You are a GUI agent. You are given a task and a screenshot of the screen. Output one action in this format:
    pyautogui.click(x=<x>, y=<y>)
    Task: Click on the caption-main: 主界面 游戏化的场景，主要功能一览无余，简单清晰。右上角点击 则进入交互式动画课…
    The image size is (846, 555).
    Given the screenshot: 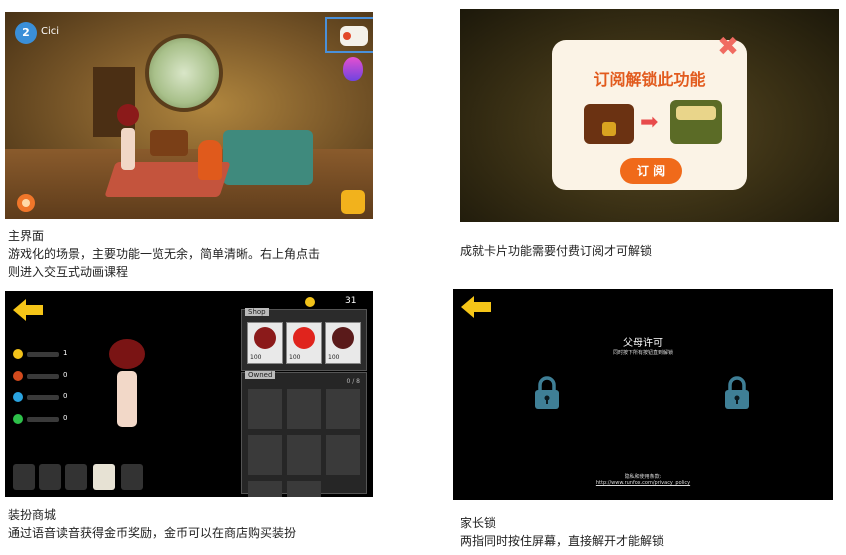 What is the action you would take?
    pyautogui.click(x=164, y=254)
    